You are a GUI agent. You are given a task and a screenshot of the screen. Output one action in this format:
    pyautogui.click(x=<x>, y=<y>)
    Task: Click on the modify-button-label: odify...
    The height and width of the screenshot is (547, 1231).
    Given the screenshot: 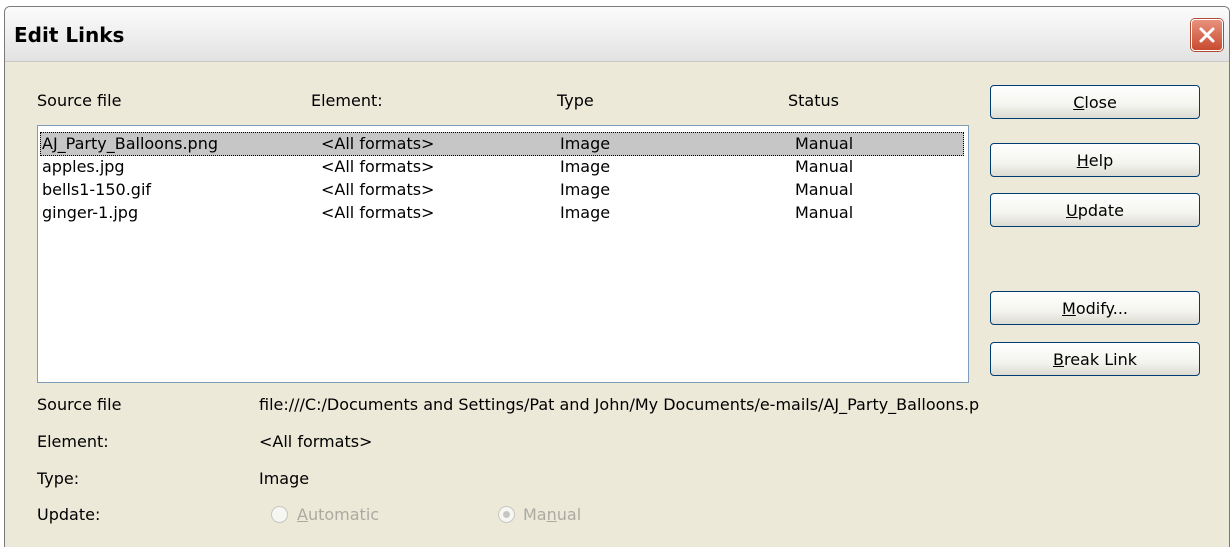 What is the action you would take?
    pyautogui.click(x=1101, y=308)
    